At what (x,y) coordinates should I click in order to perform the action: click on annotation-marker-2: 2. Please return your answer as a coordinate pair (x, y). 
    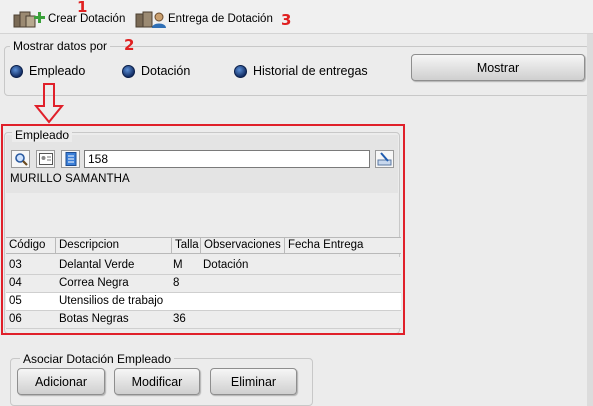
    Looking at the image, I should click on (129, 45).